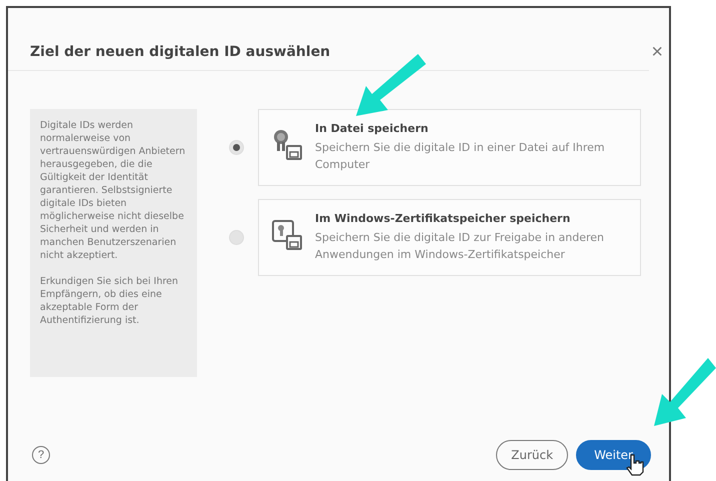  Describe the element at coordinates (41, 455) in the screenshot. I see `help-button: ?` at that location.